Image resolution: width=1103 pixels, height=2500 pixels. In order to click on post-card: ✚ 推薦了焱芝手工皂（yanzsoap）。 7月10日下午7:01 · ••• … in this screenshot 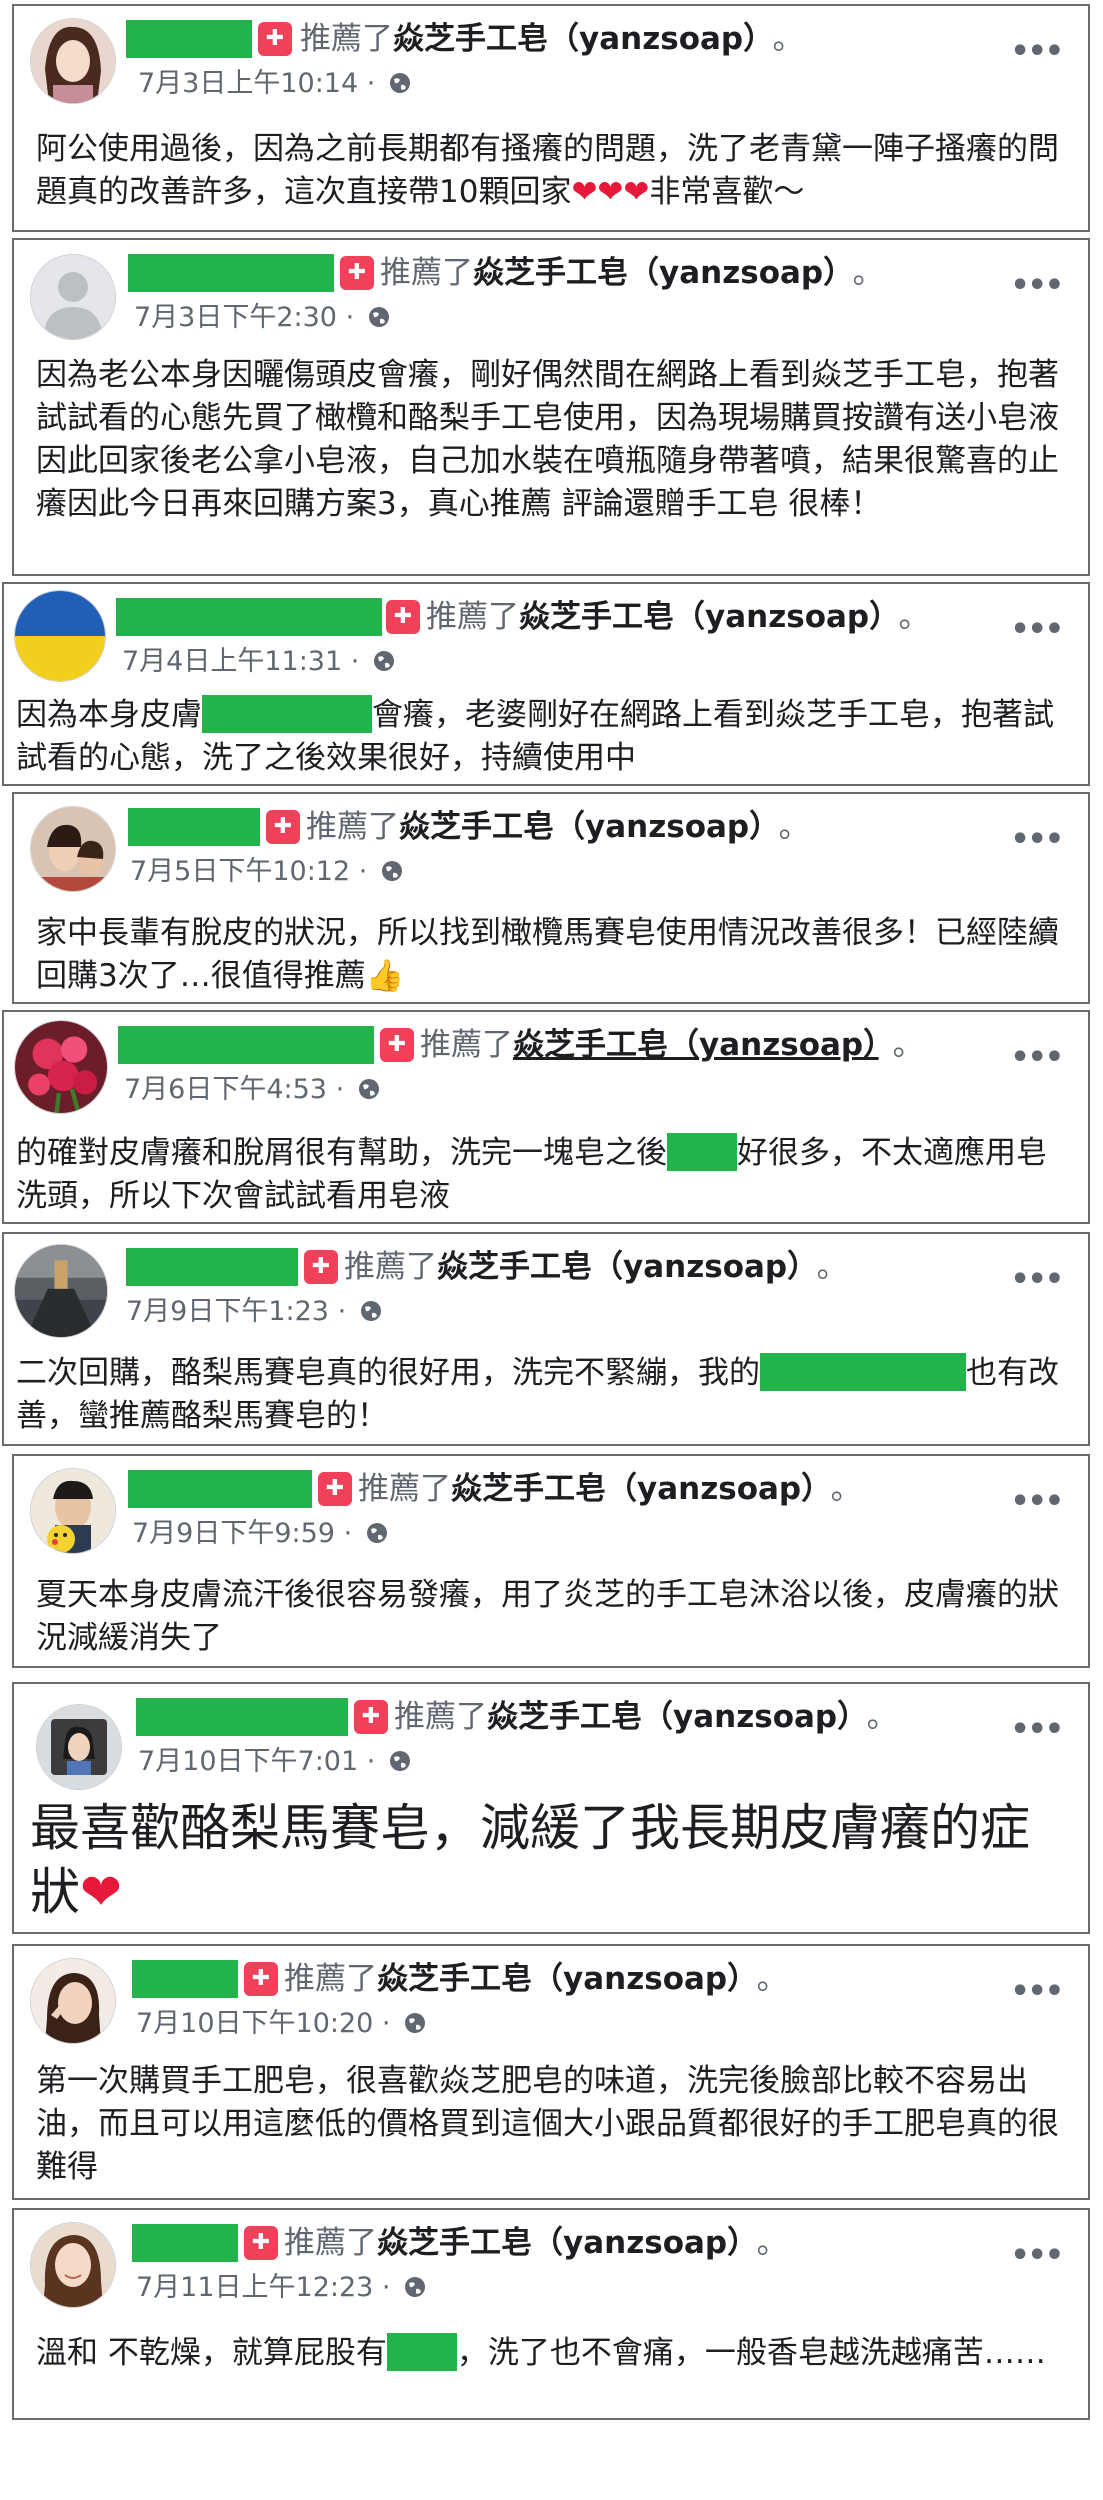, I will do `click(551, 1808)`.